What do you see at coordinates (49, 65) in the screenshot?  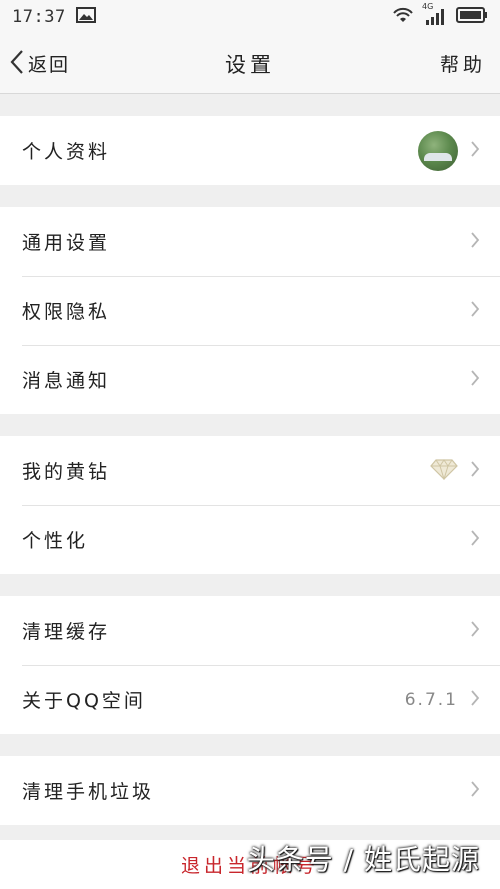 I see `back-label: 返回` at bounding box center [49, 65].